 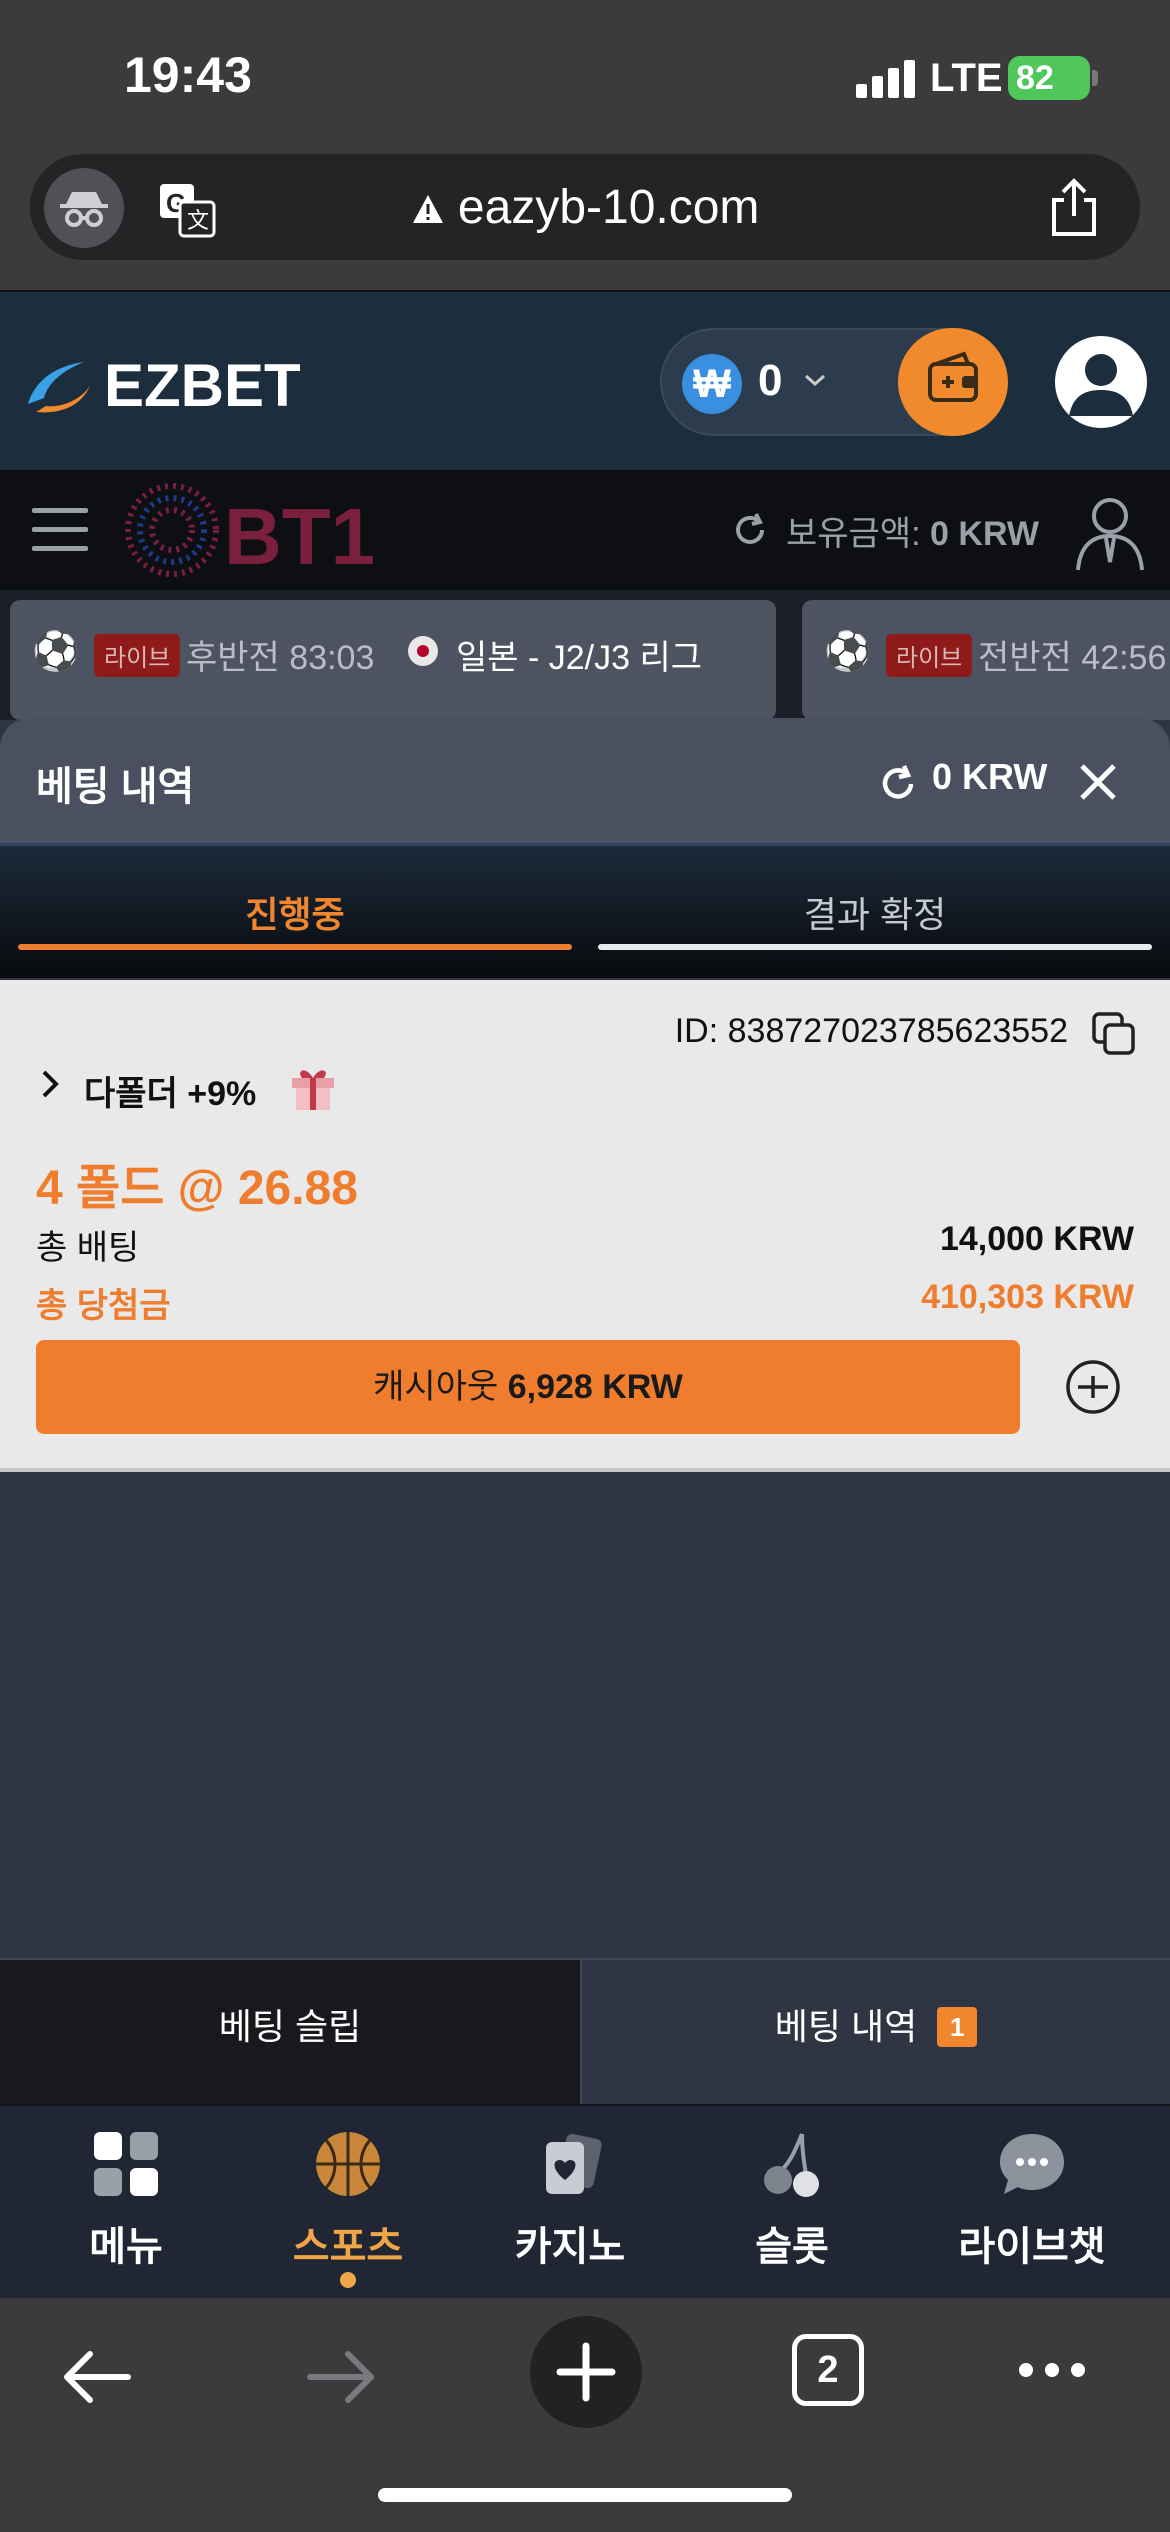 I want to click on partial-cashout-icon, so click(x=1093, y=1387).